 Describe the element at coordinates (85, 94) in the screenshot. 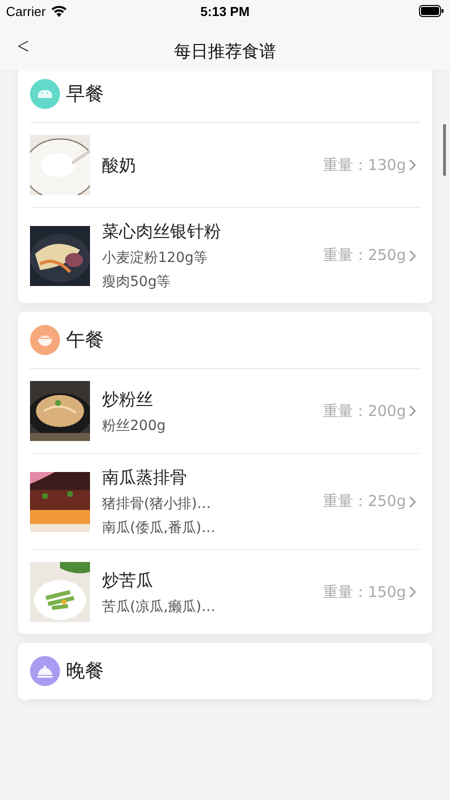

I see `meal-title: 早餐` at that location.